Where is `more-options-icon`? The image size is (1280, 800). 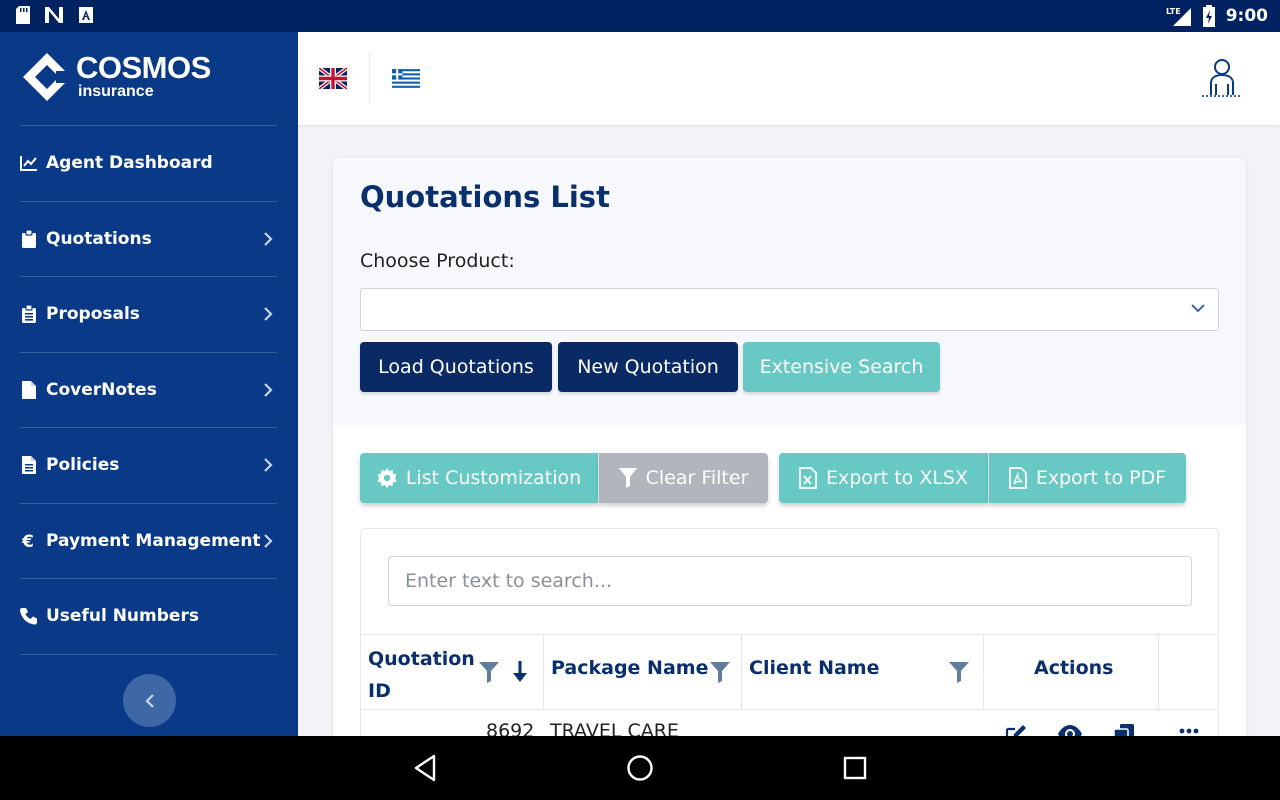 more-options-icon is located at coordinates (1189, 731).